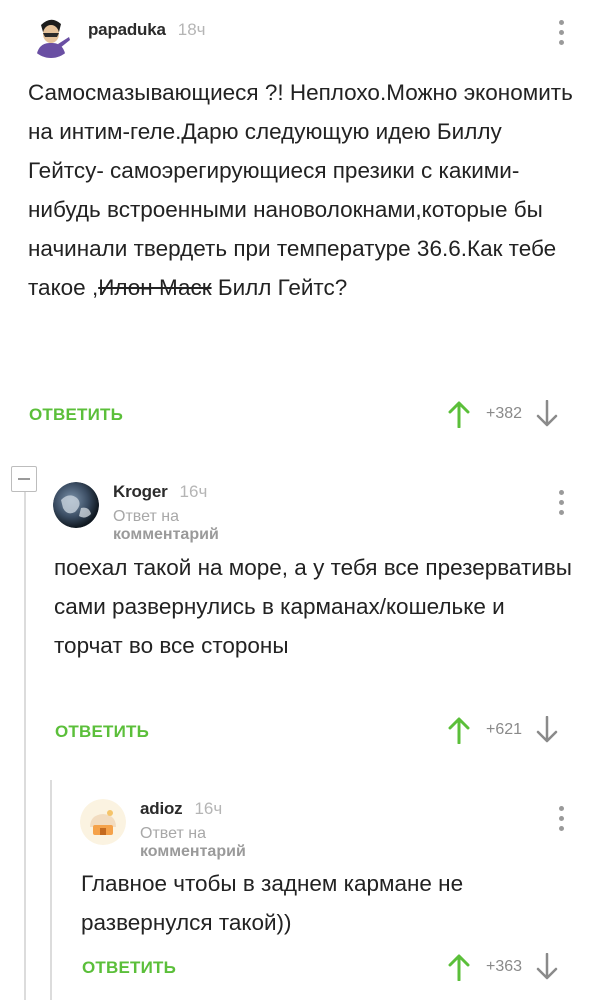  I want to click on vote-controls: +382, so click(503, 414).